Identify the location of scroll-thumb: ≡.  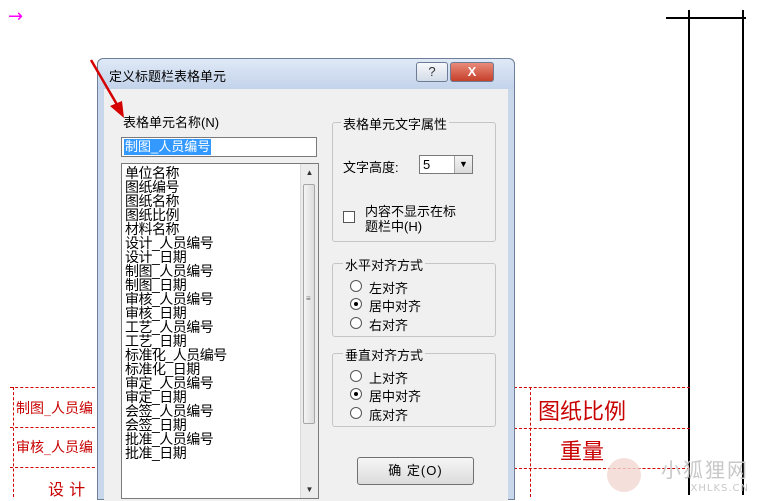
(309, 304).